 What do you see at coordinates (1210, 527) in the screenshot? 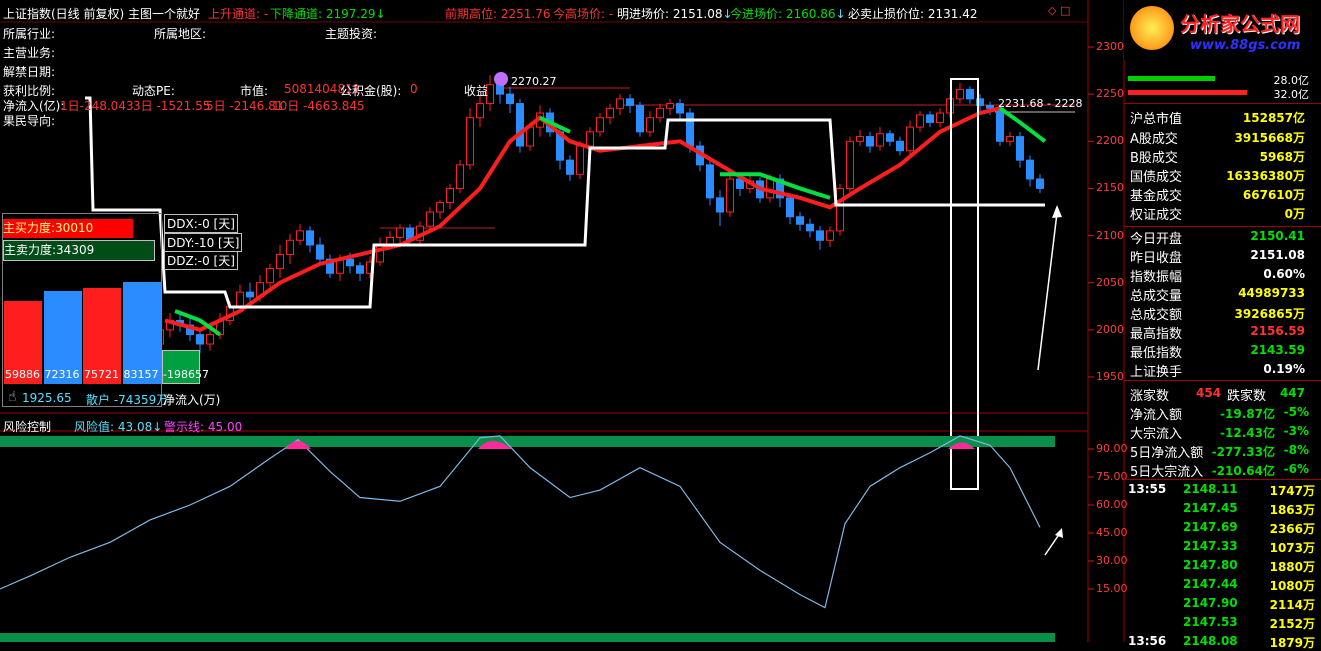
I see `tick-price: 2147.69` at bounding box center [1210, 527].